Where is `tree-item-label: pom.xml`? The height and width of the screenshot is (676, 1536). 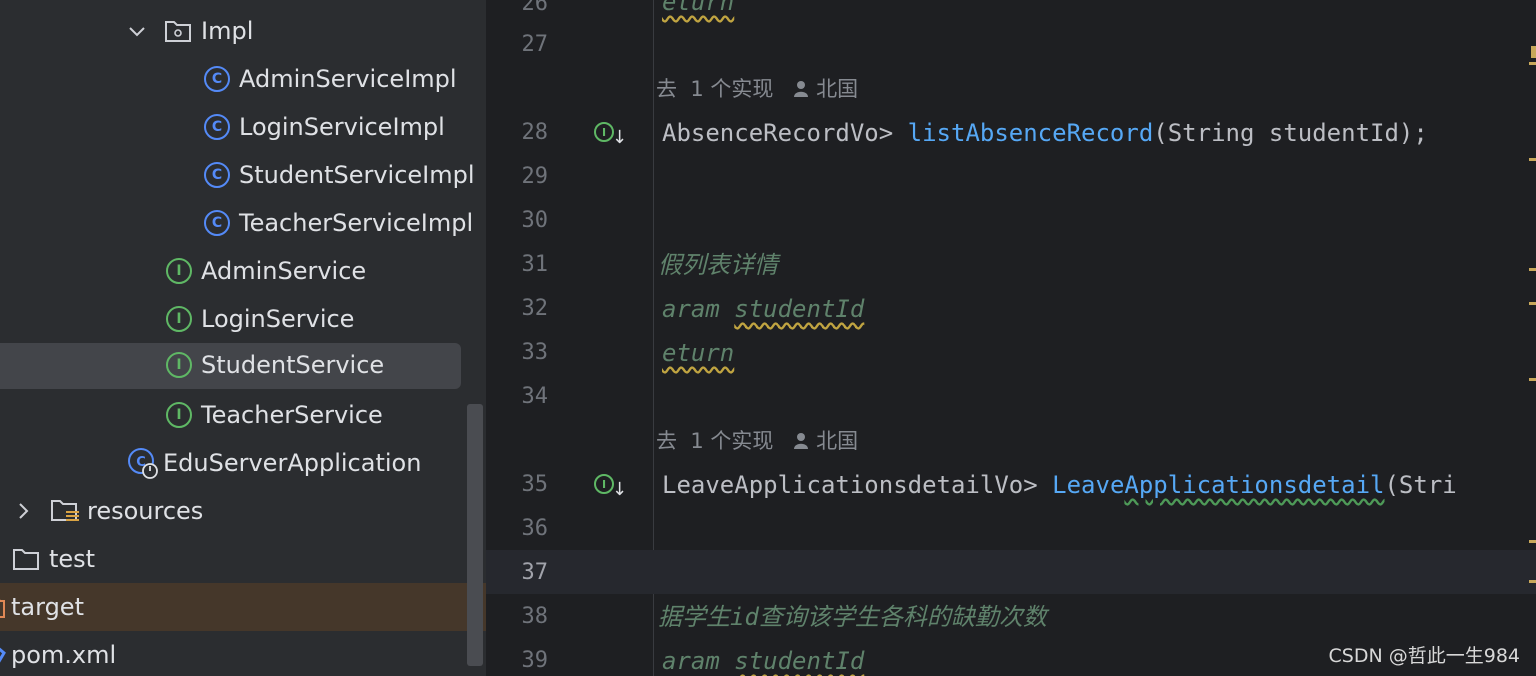 tree-item-label: pom.xml is located at coordinates (64, 655).